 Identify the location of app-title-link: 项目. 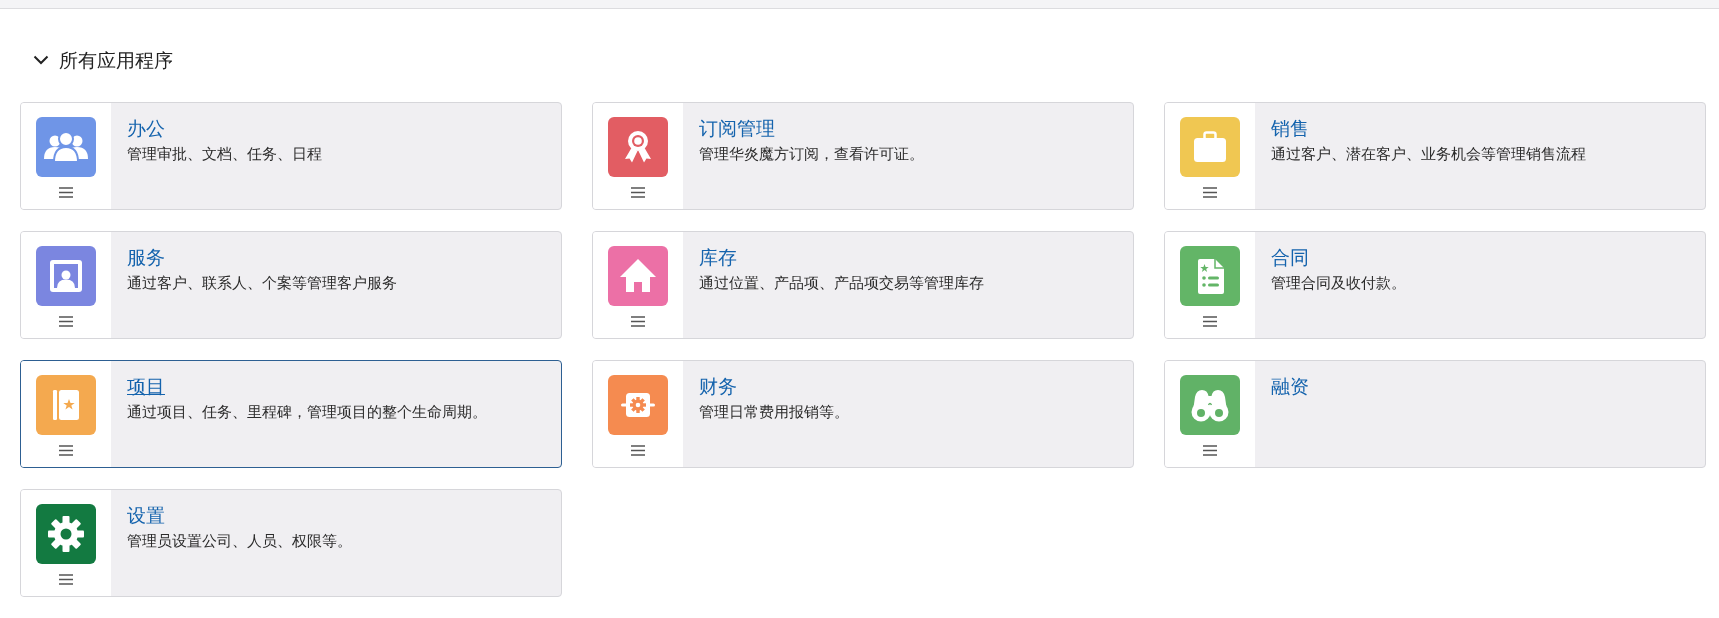
(146, 386).